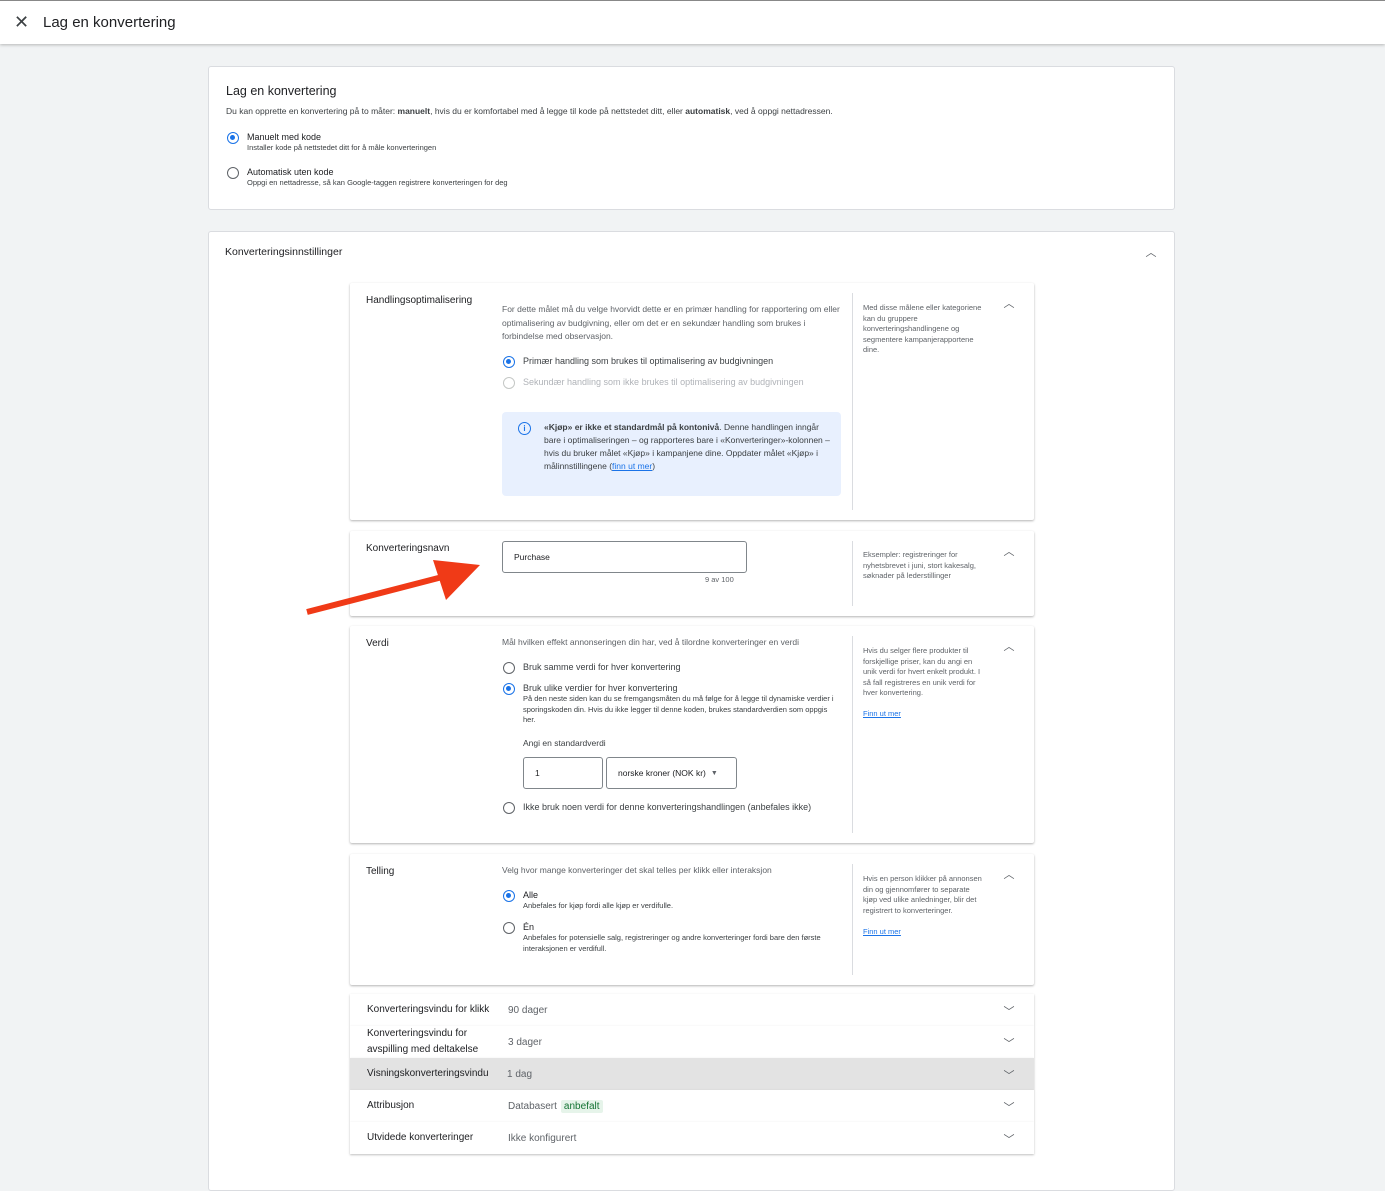 Image resolution: width=1385 pixels, height=1191 pixels. Describe the element at coordinates (393, 587) in the screenshot. I see `red-arrow-annotation` at that location.